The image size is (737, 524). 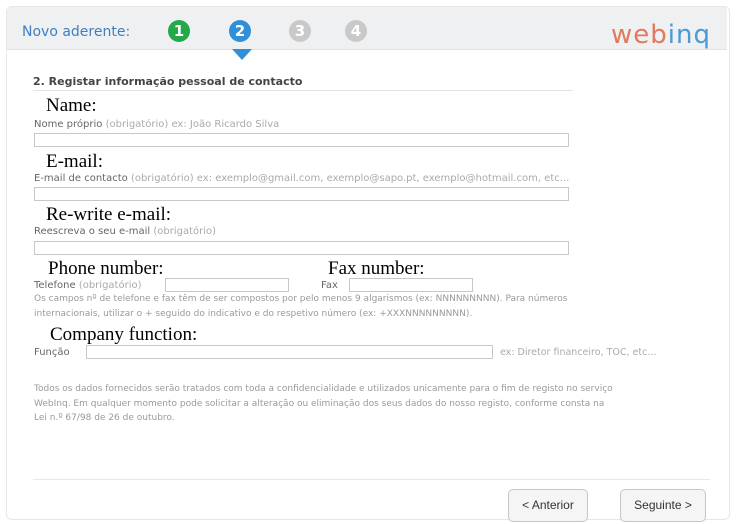 I want to click on step-4-indicator: 4, so click(x=356, y=31).